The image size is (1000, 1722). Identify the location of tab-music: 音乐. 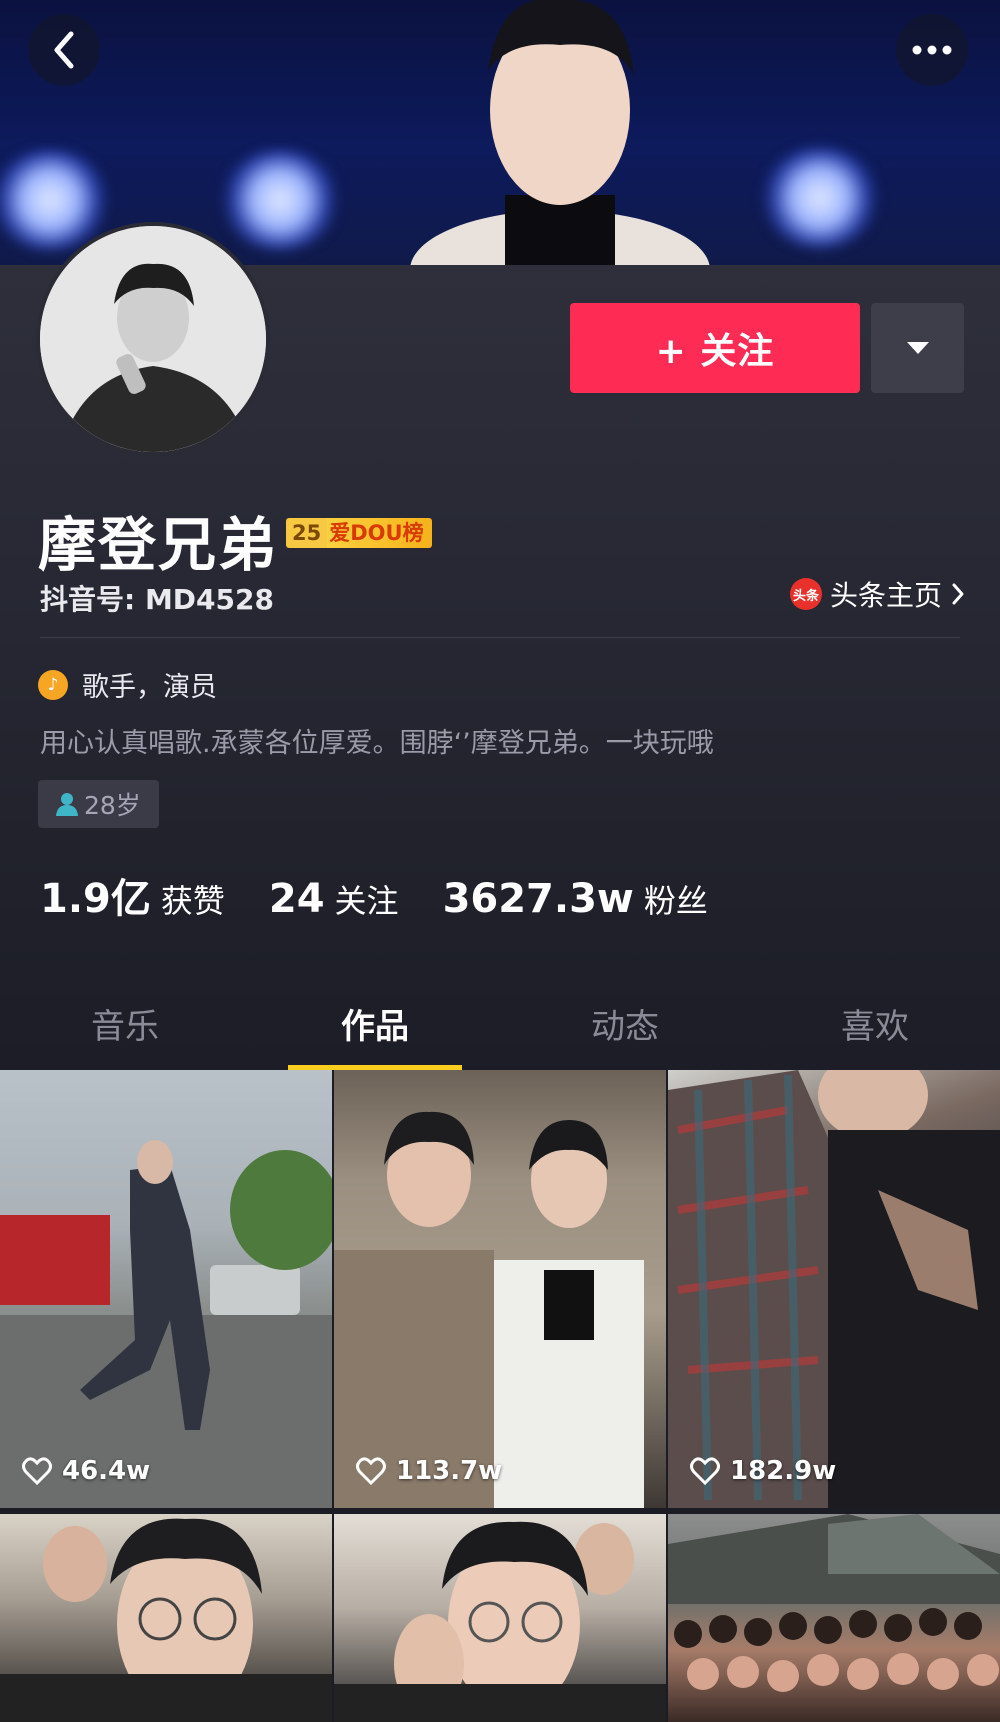
(125, 1027).